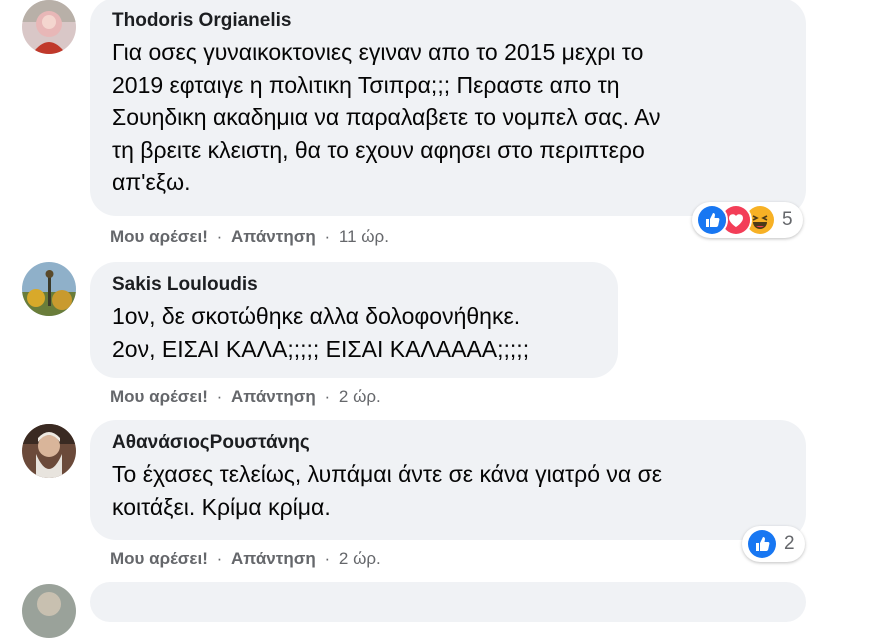  Describe the element at coordinates (789, 543) in the screenshot. I see `reaction-count: 2` at that location.